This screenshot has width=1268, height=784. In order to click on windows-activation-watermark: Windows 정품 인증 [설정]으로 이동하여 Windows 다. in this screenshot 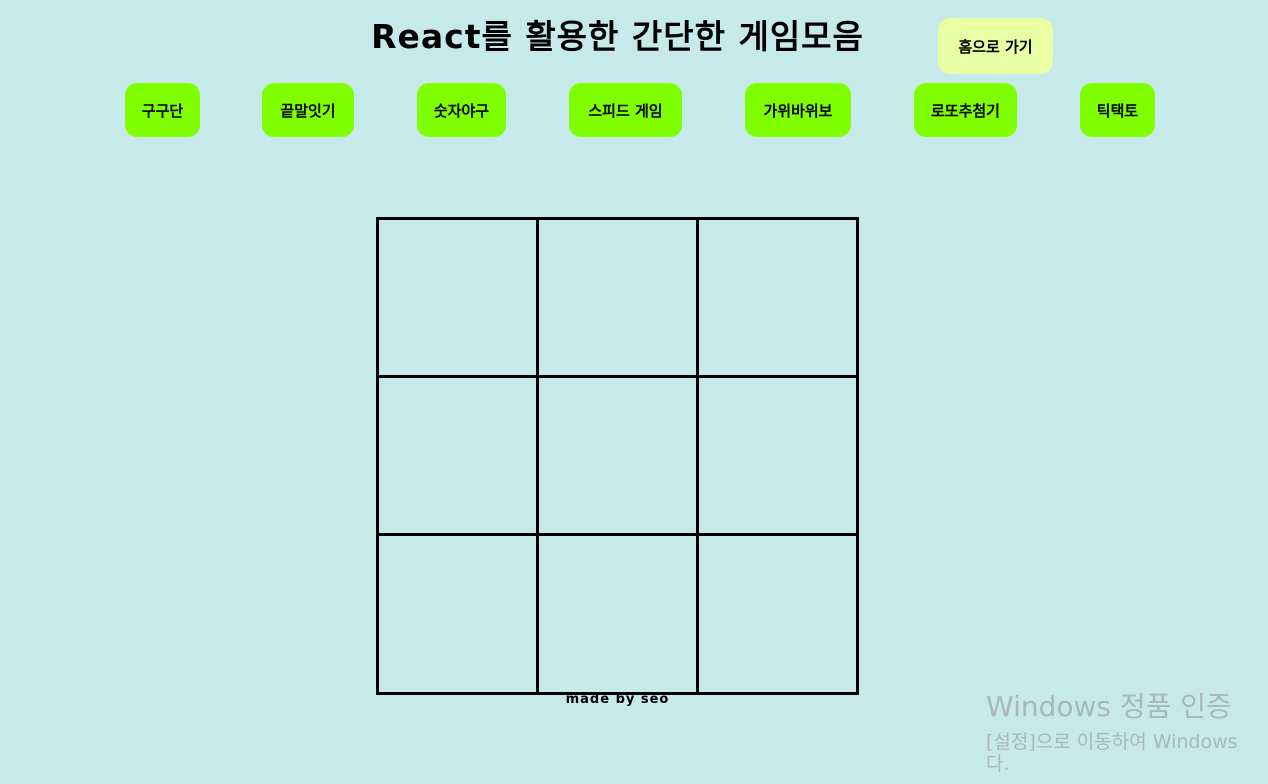, I will do `click(1127, 733)`.